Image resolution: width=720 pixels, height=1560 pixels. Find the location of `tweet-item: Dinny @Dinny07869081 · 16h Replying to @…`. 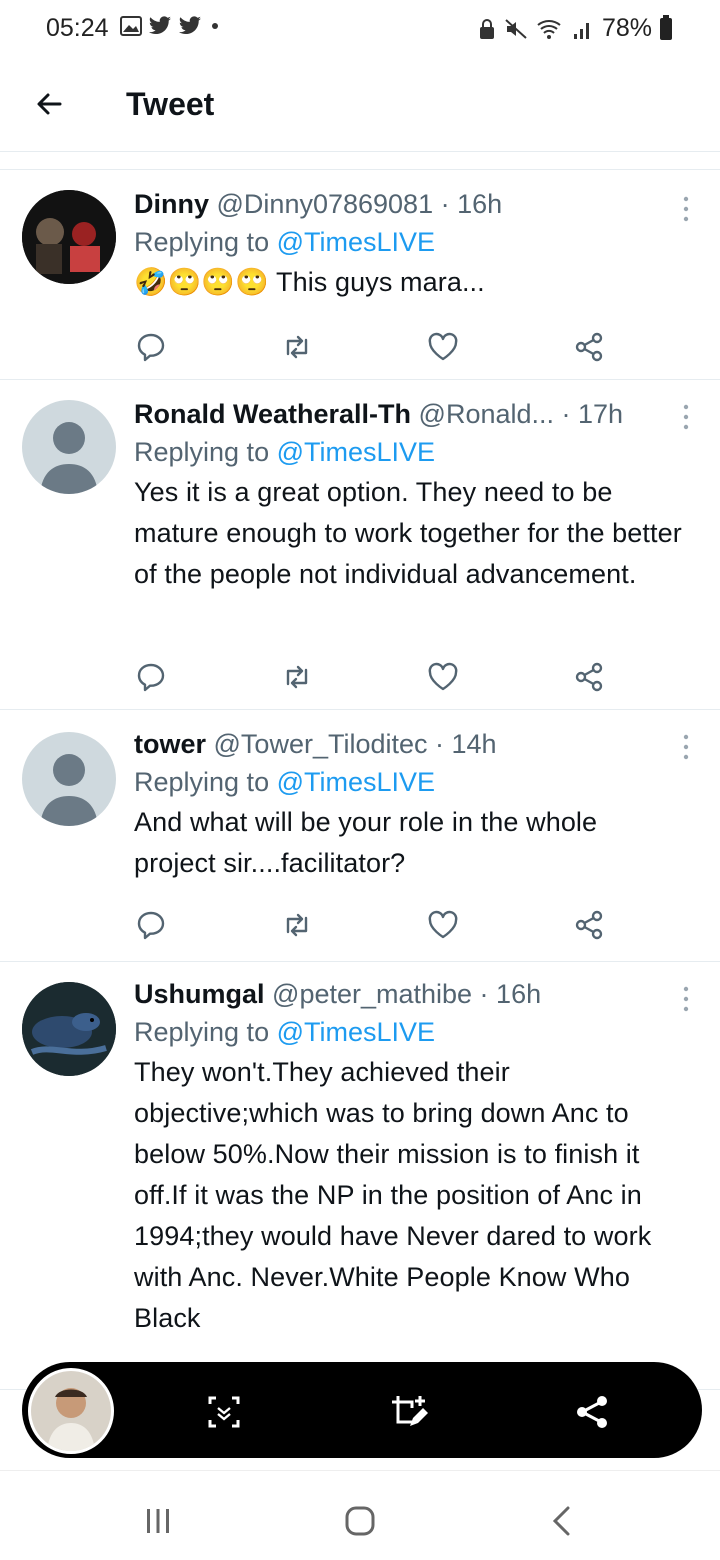

tweet-item: Dinny @Dinny07869081 · 16h Replying to @… is located at coordinates (360, 275).